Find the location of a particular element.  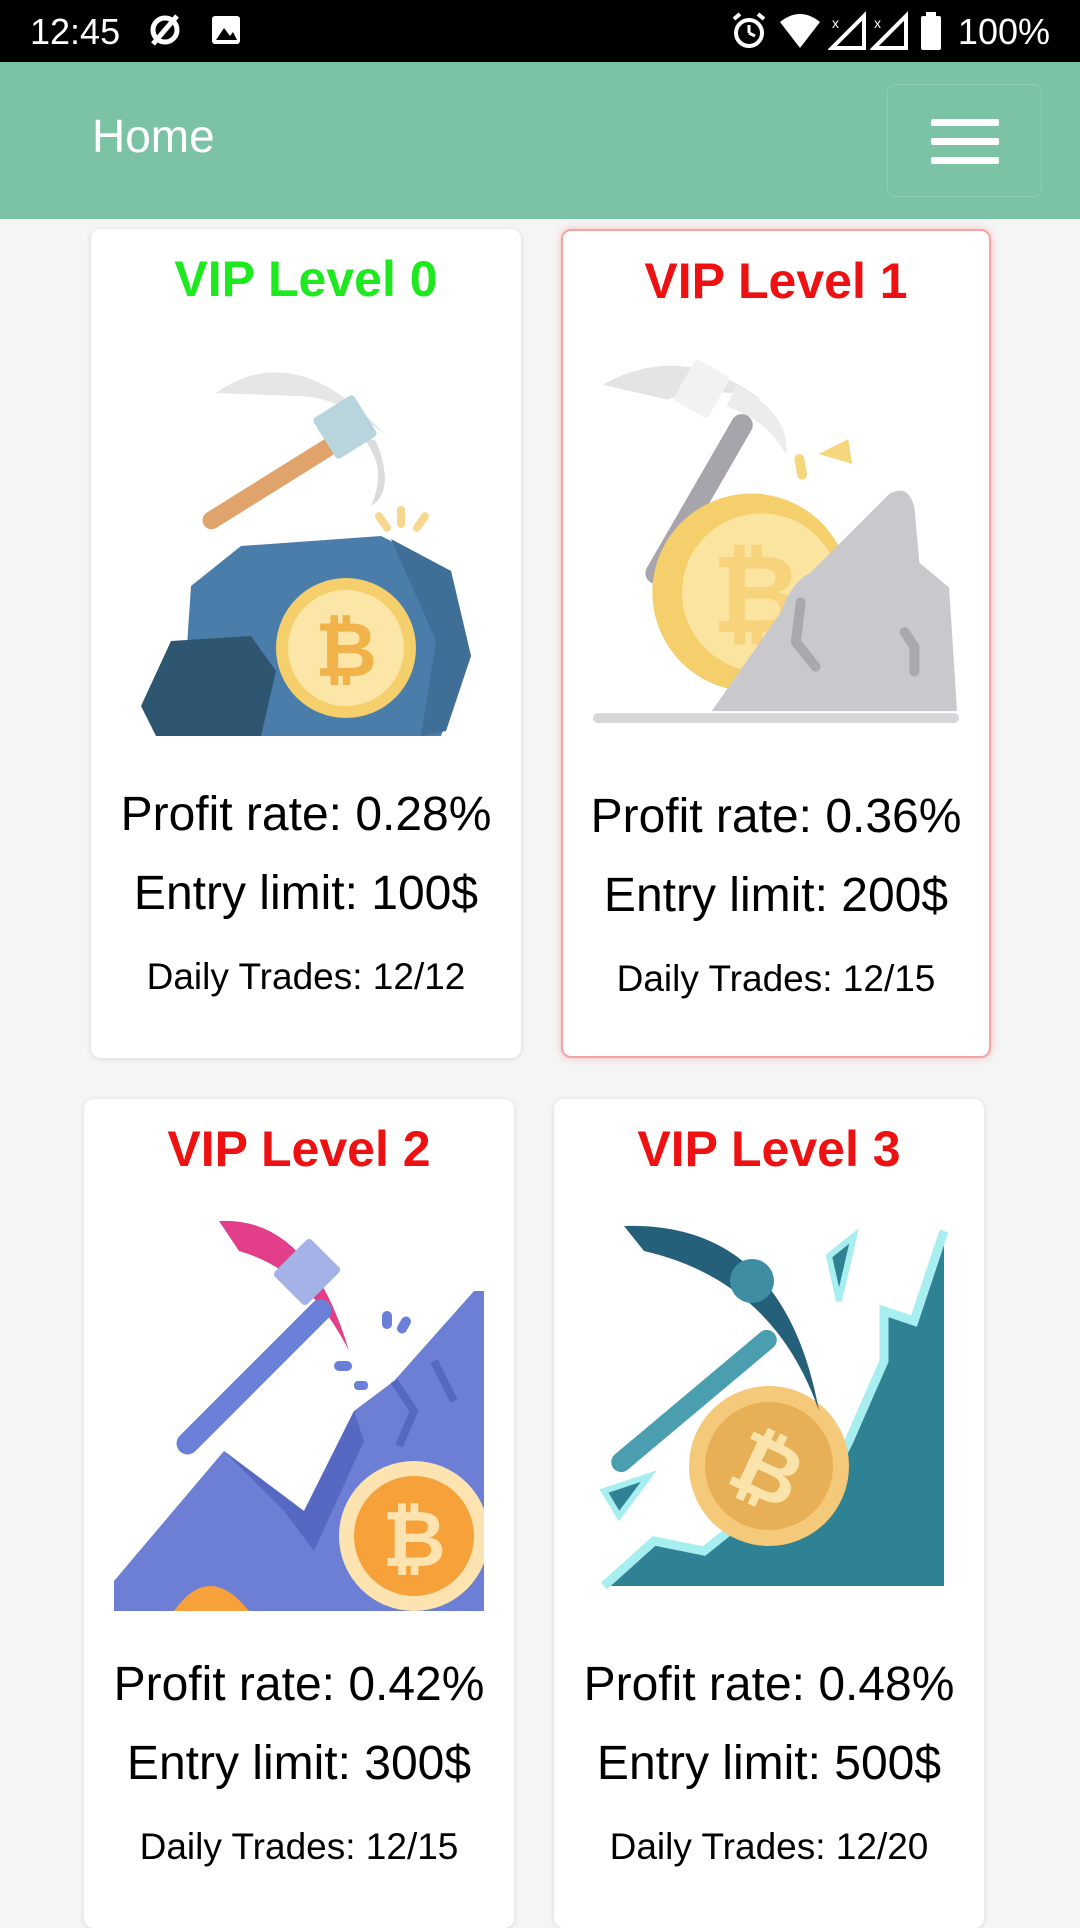

entry-limit: Entry limit: 100$ is located at coordinates (306, 893).